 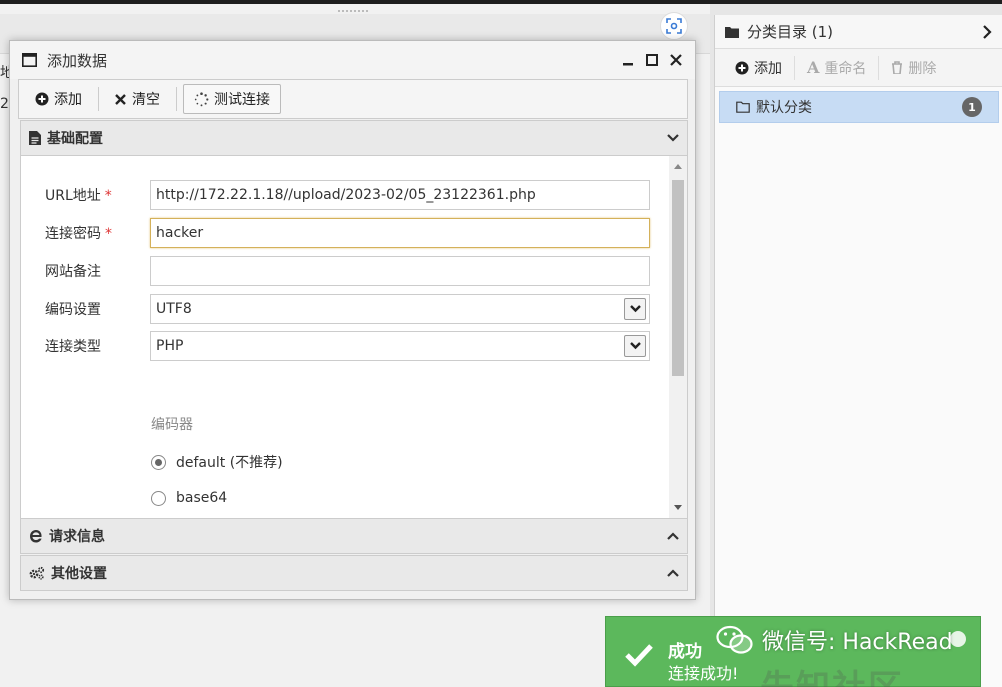 I want to click on type-label: 连接类型, so click(x=73, y=347).